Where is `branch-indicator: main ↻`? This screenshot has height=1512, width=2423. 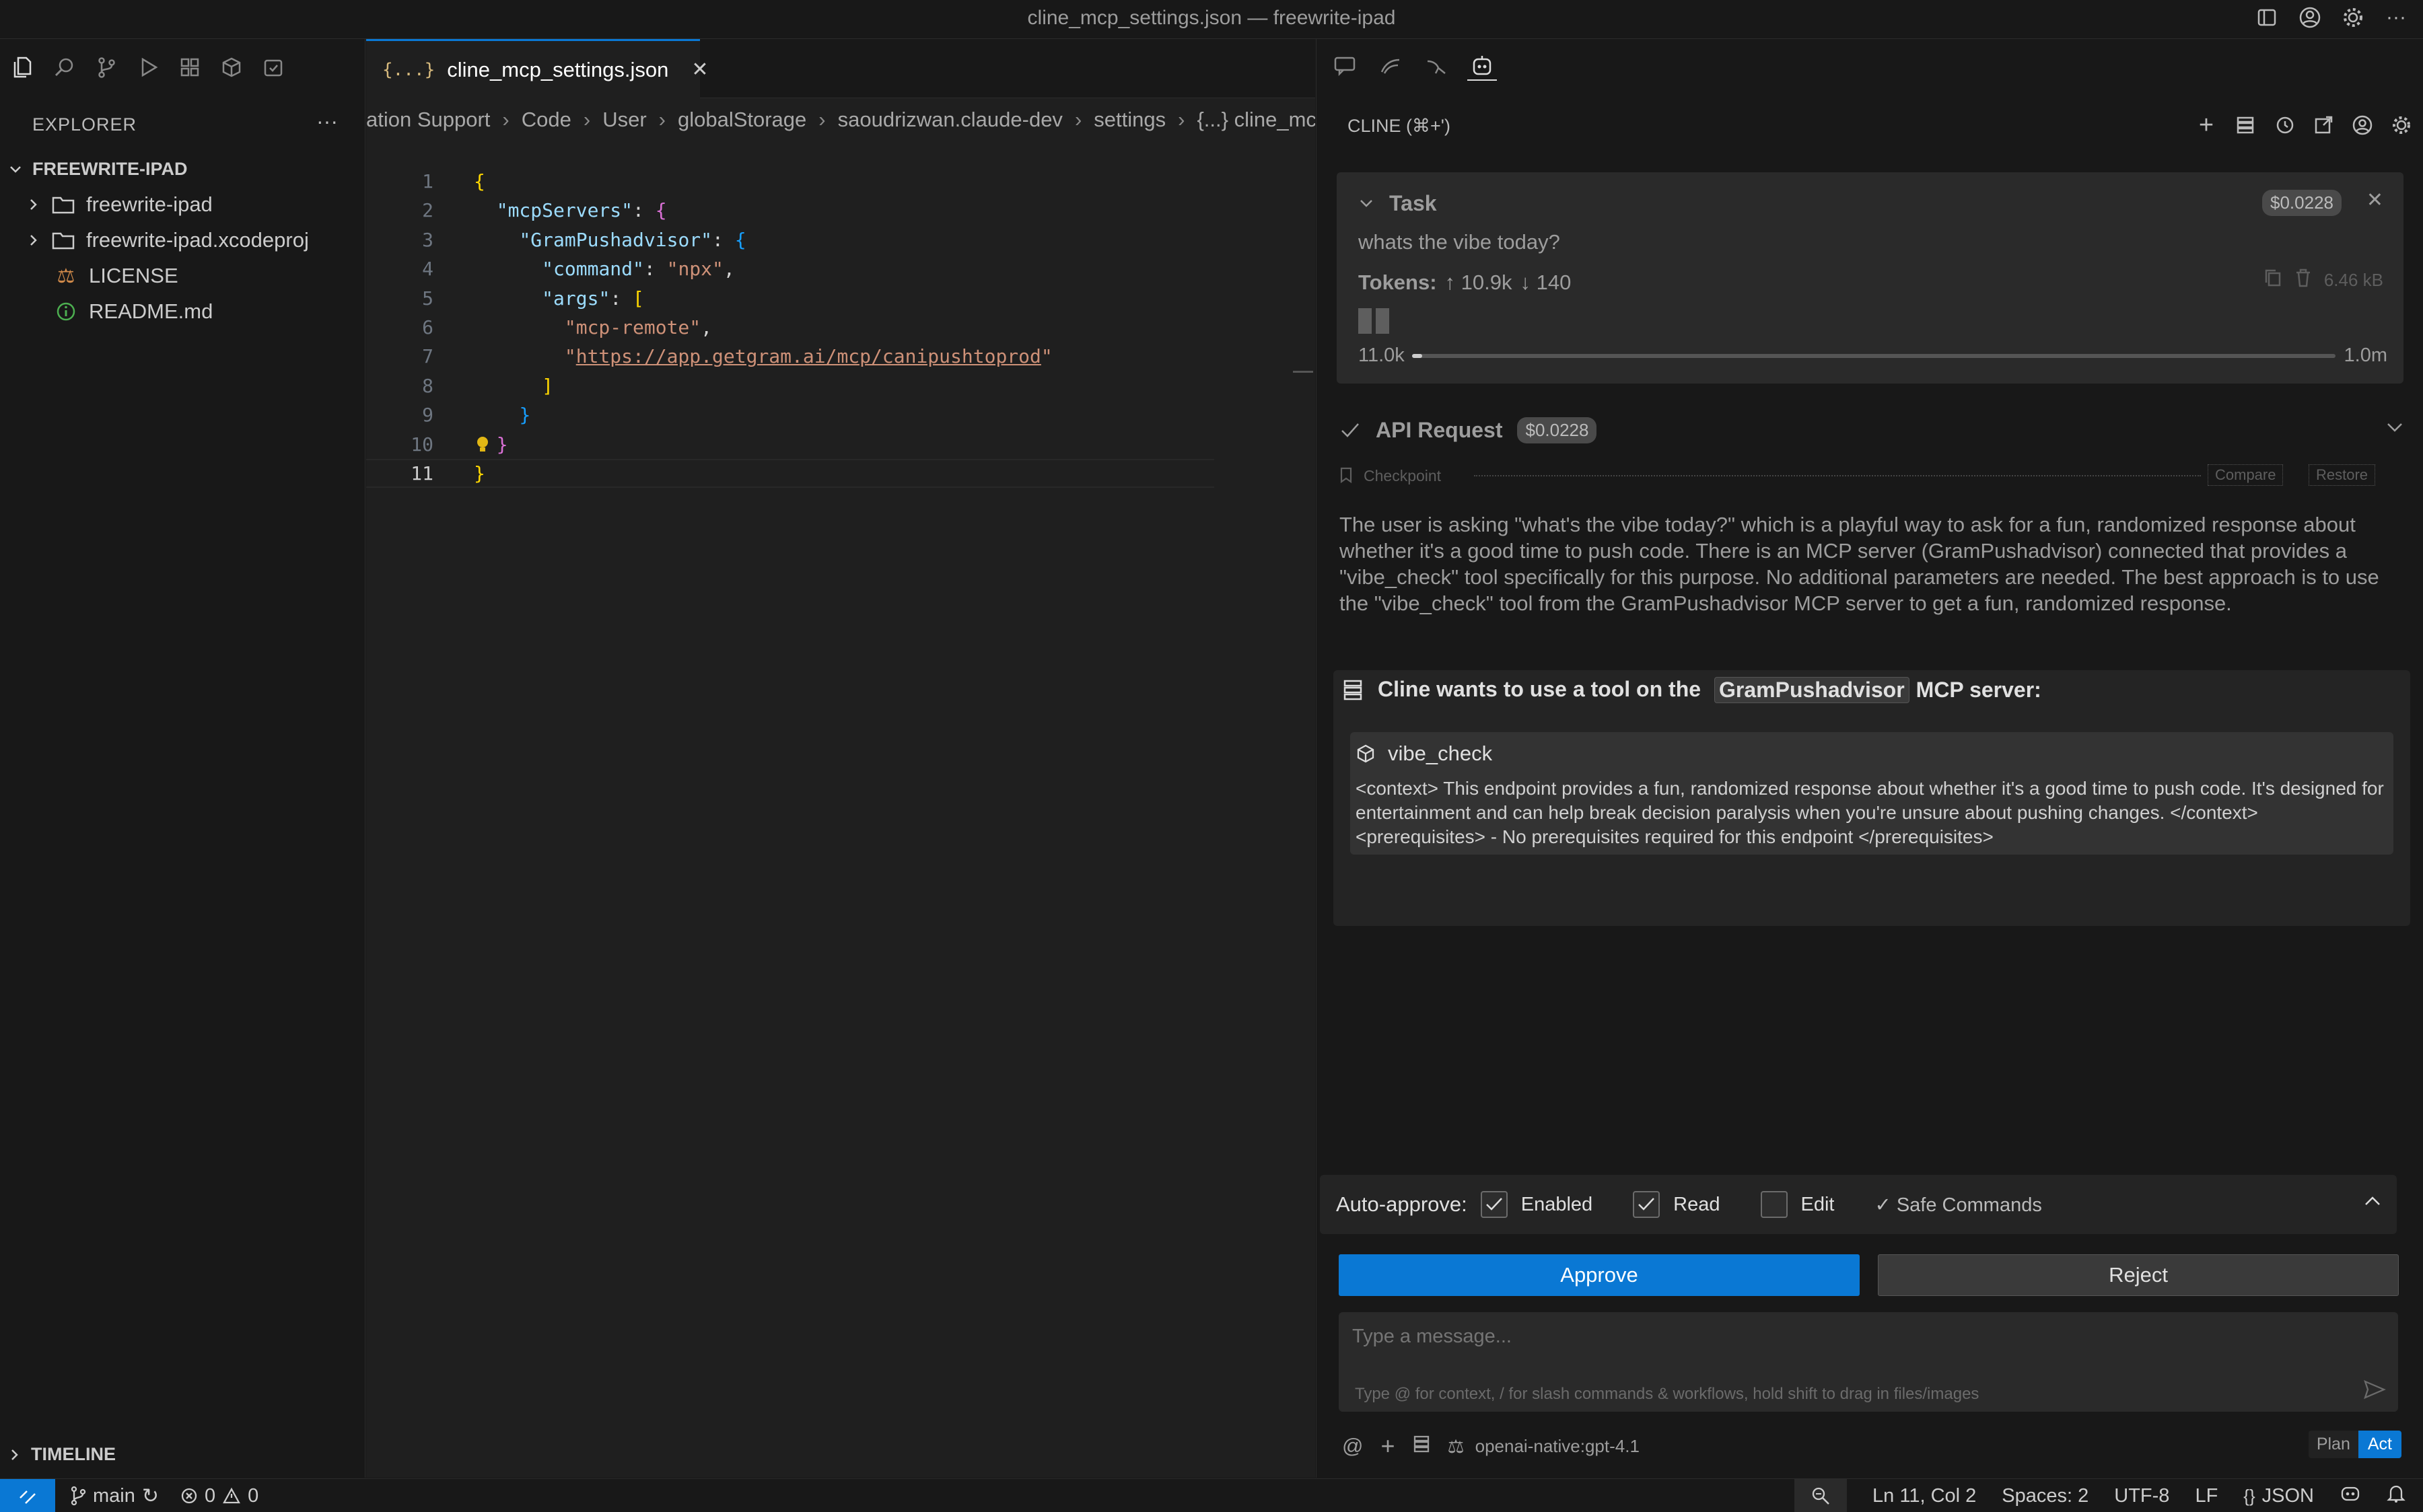 branch-indicator: main ↻ is located at coordinates (114, 1496).